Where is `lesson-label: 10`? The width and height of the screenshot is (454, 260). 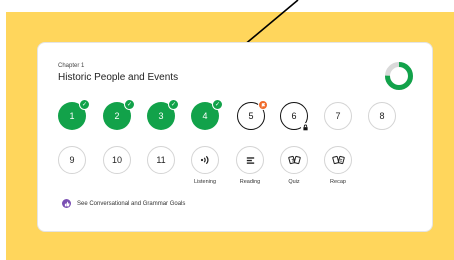 lesson-label: 10 is located at coordinates (116, 160).